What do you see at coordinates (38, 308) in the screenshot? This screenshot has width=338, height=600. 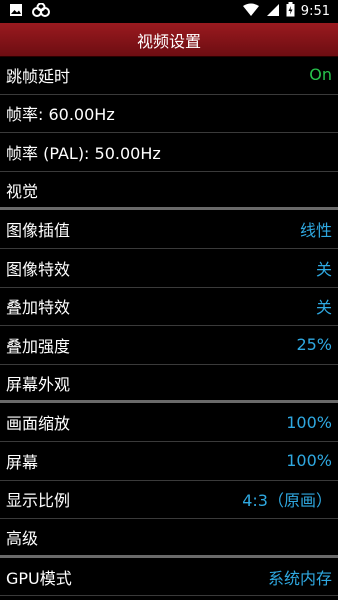 I see `setting-label: 叠加特效` at bounding box center [38, 308].